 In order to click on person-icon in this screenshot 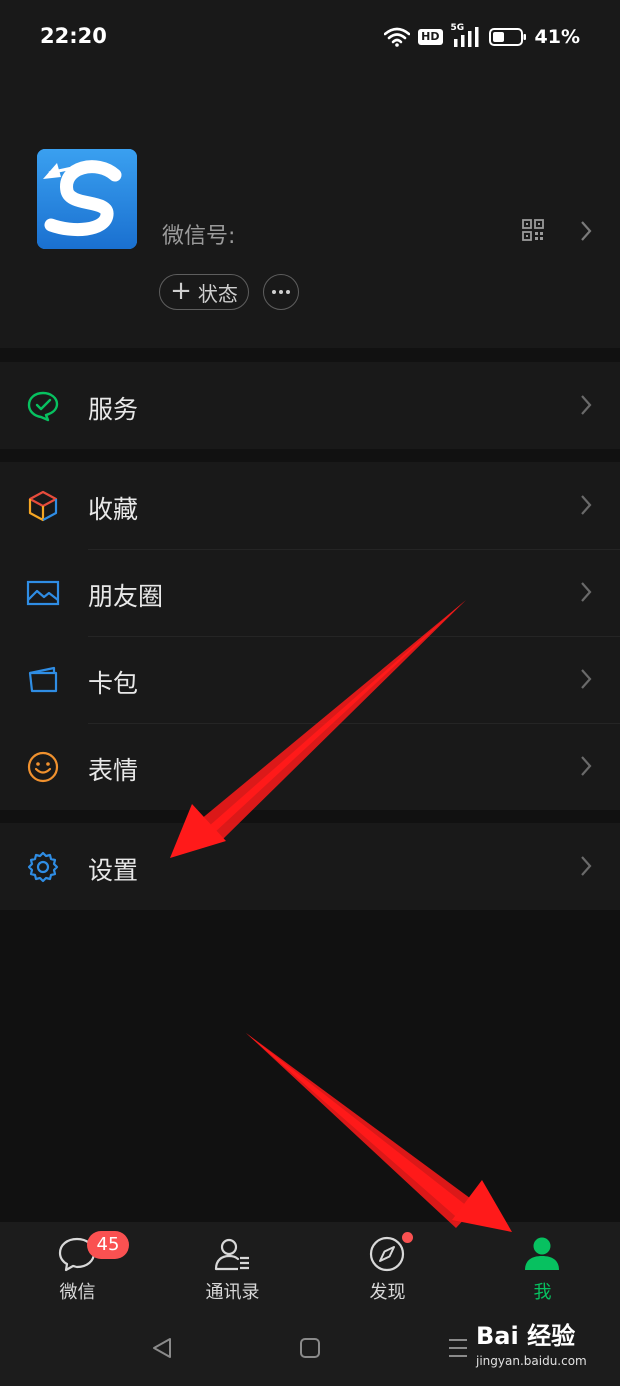, I will do `click(542, 1253)`.